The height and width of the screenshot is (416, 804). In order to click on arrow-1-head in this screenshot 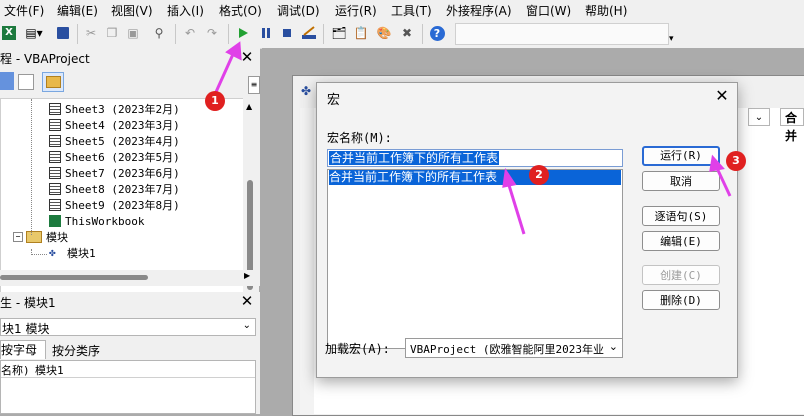, I will do `click(233, 51)`.